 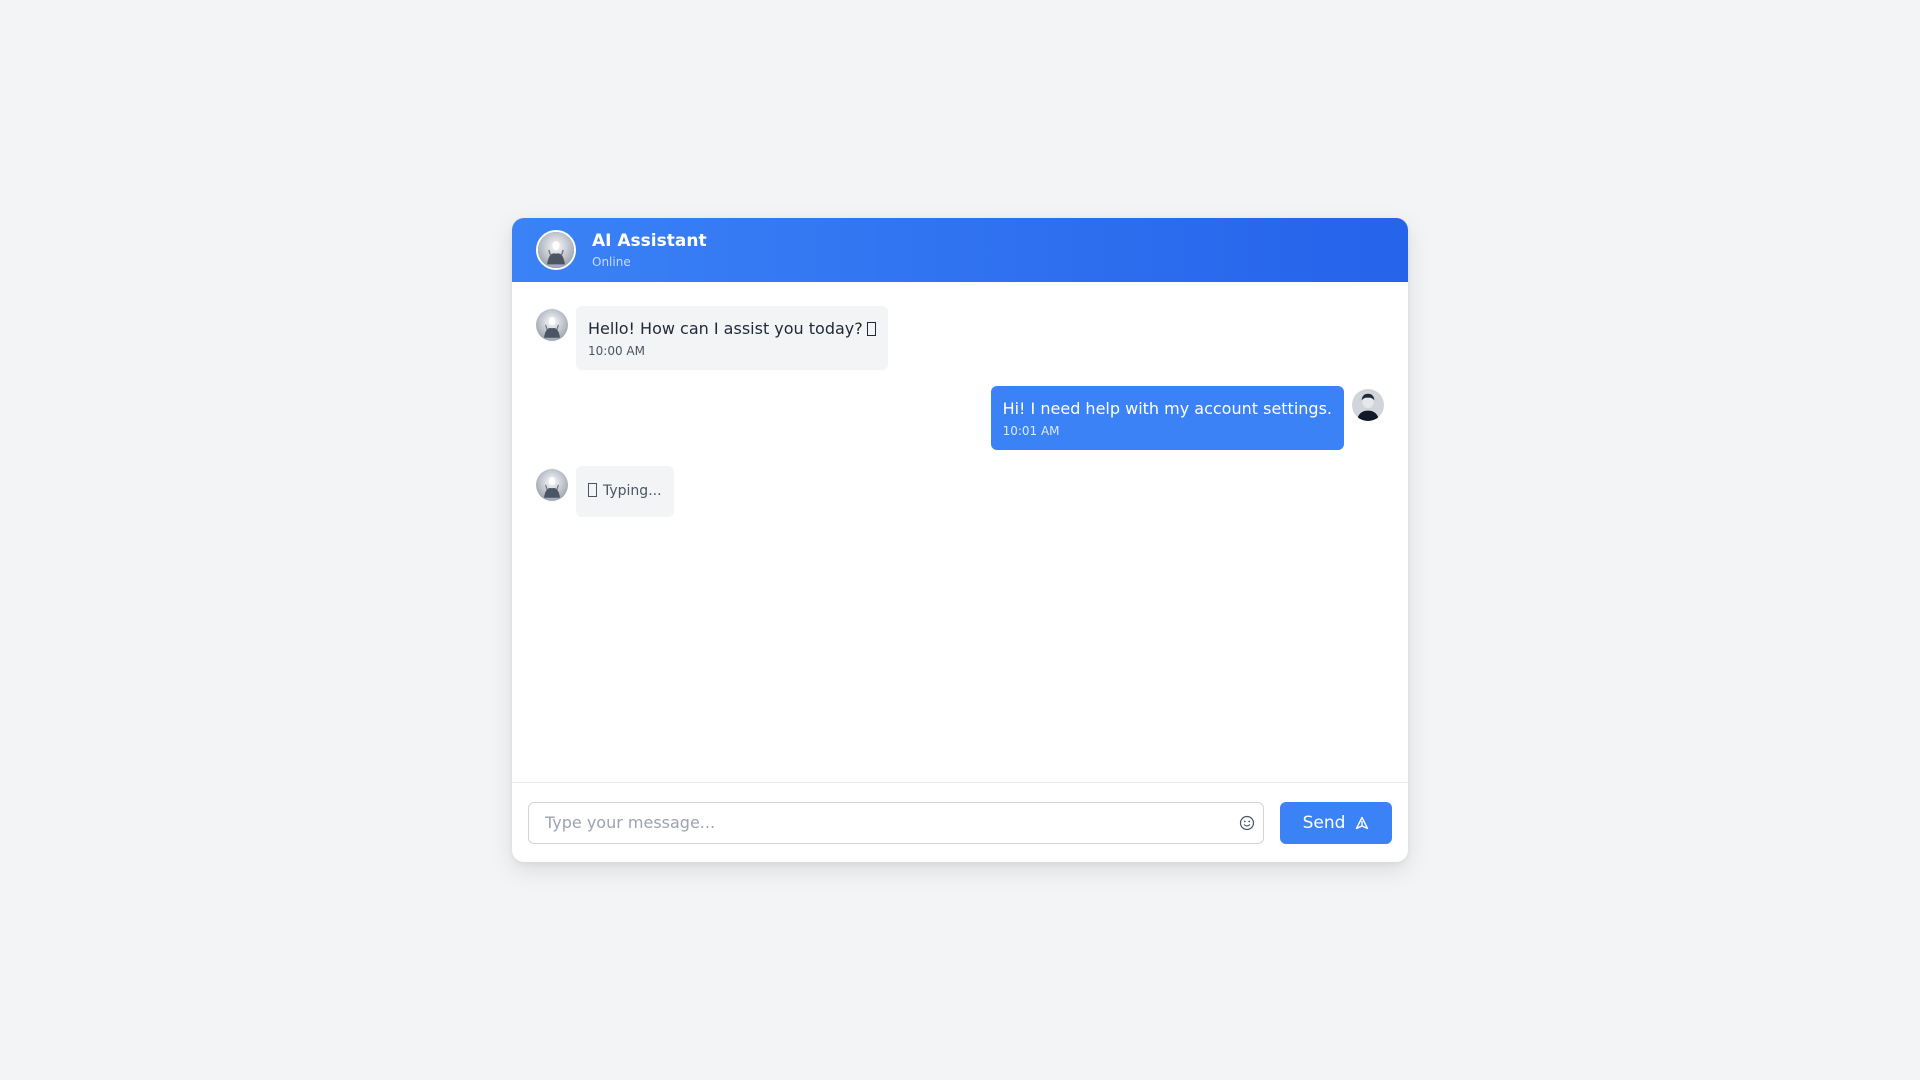 I want to click on header-text: AI Assistant Online, so click(x=649, y=250).